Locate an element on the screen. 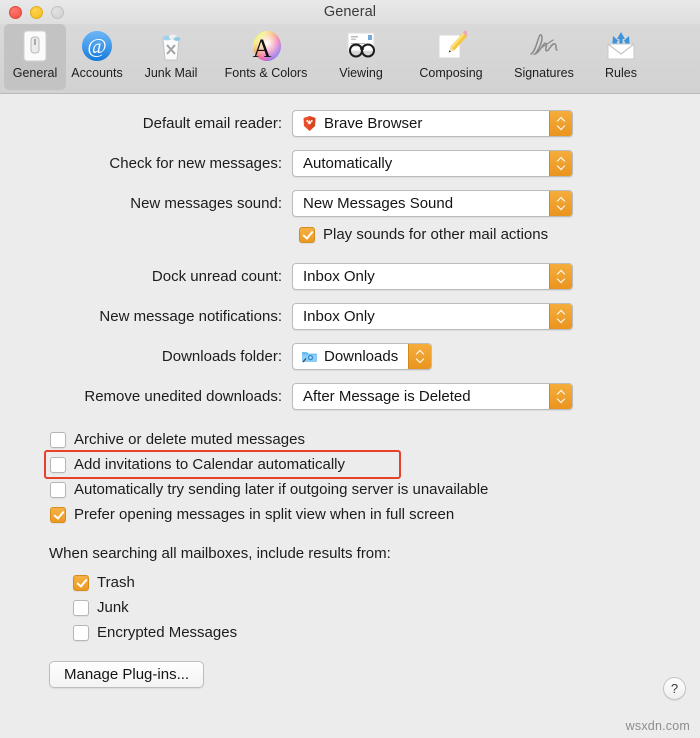 The width and height of the screenshot is (700, 738). tab-viewing-label: Viewing is located at coordinates (361, 73).